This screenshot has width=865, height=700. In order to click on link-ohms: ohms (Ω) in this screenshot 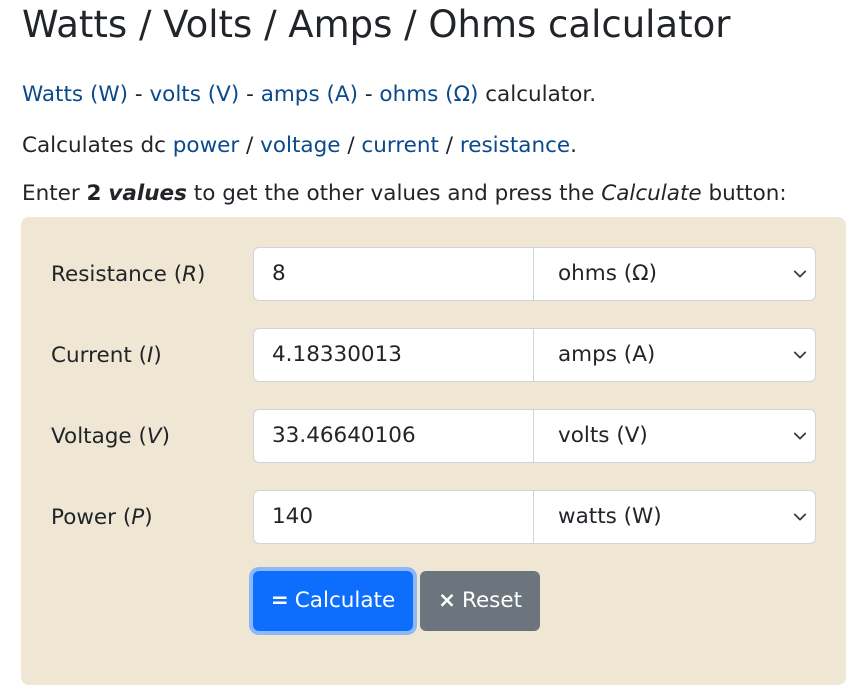, I will do `click(428, 94)`.